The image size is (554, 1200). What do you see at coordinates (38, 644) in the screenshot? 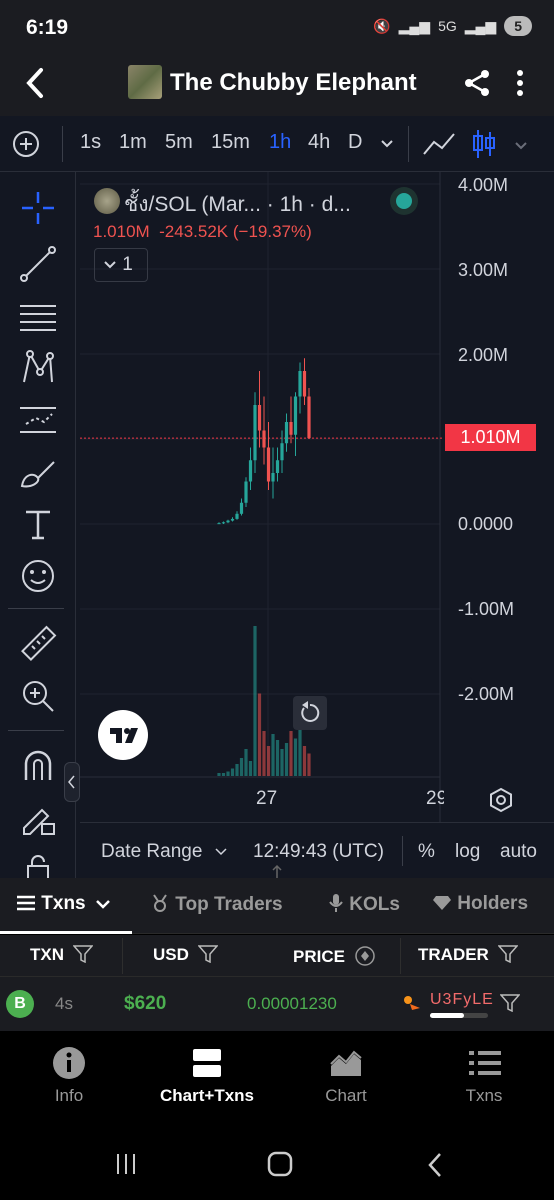
I see `measure-tool` at bounding box center [38, 644].